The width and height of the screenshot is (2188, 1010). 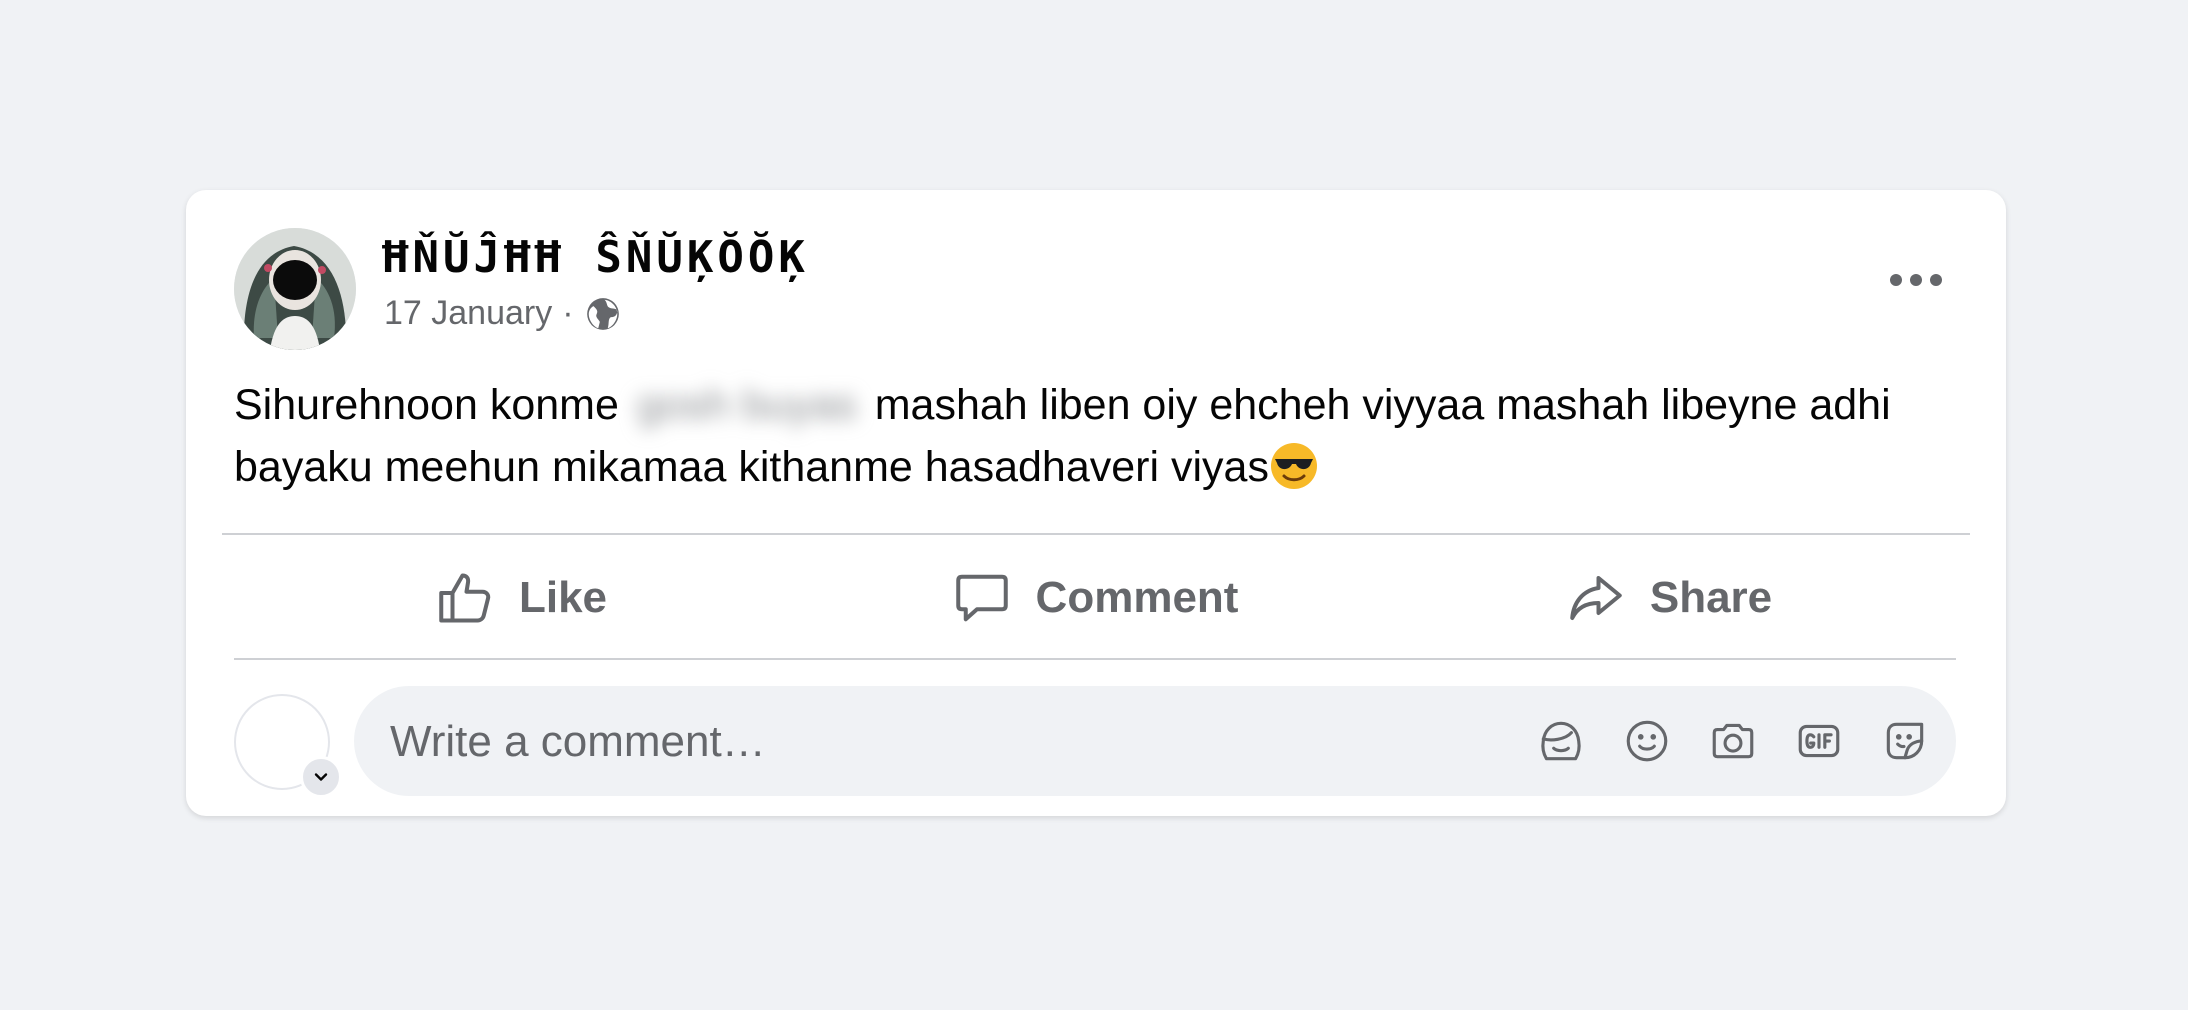 I want to click on gif-icon, so click(x=1819, y=741).